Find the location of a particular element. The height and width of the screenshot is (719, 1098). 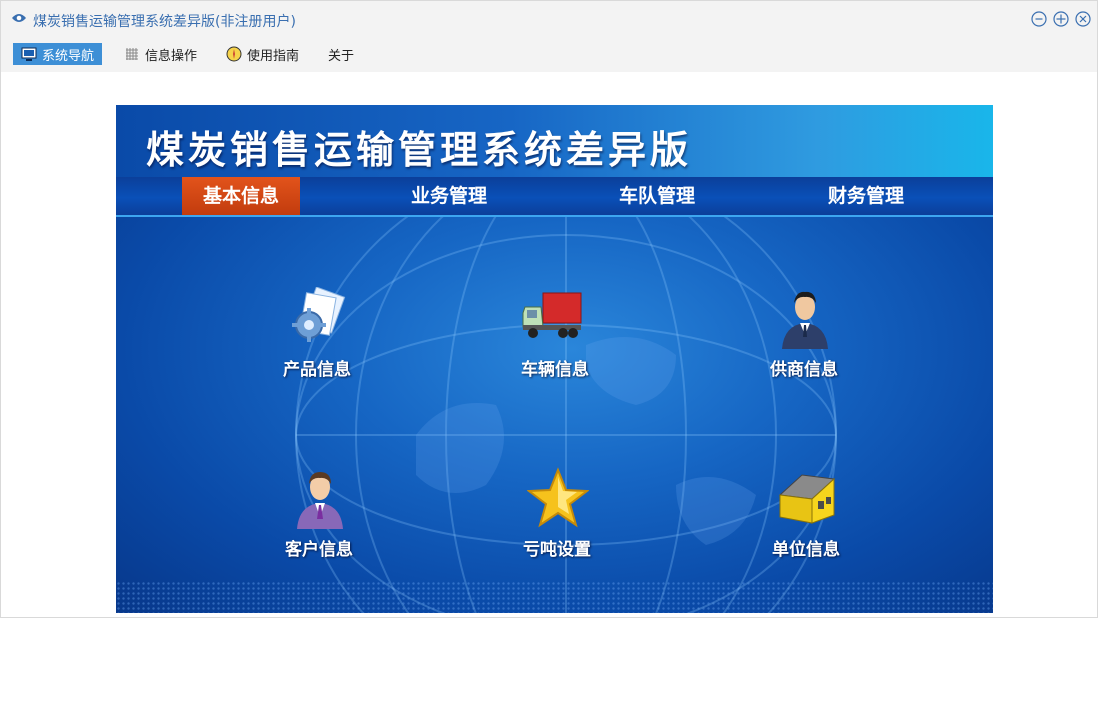

minimize-icon is located at coordinates (1039, 19).